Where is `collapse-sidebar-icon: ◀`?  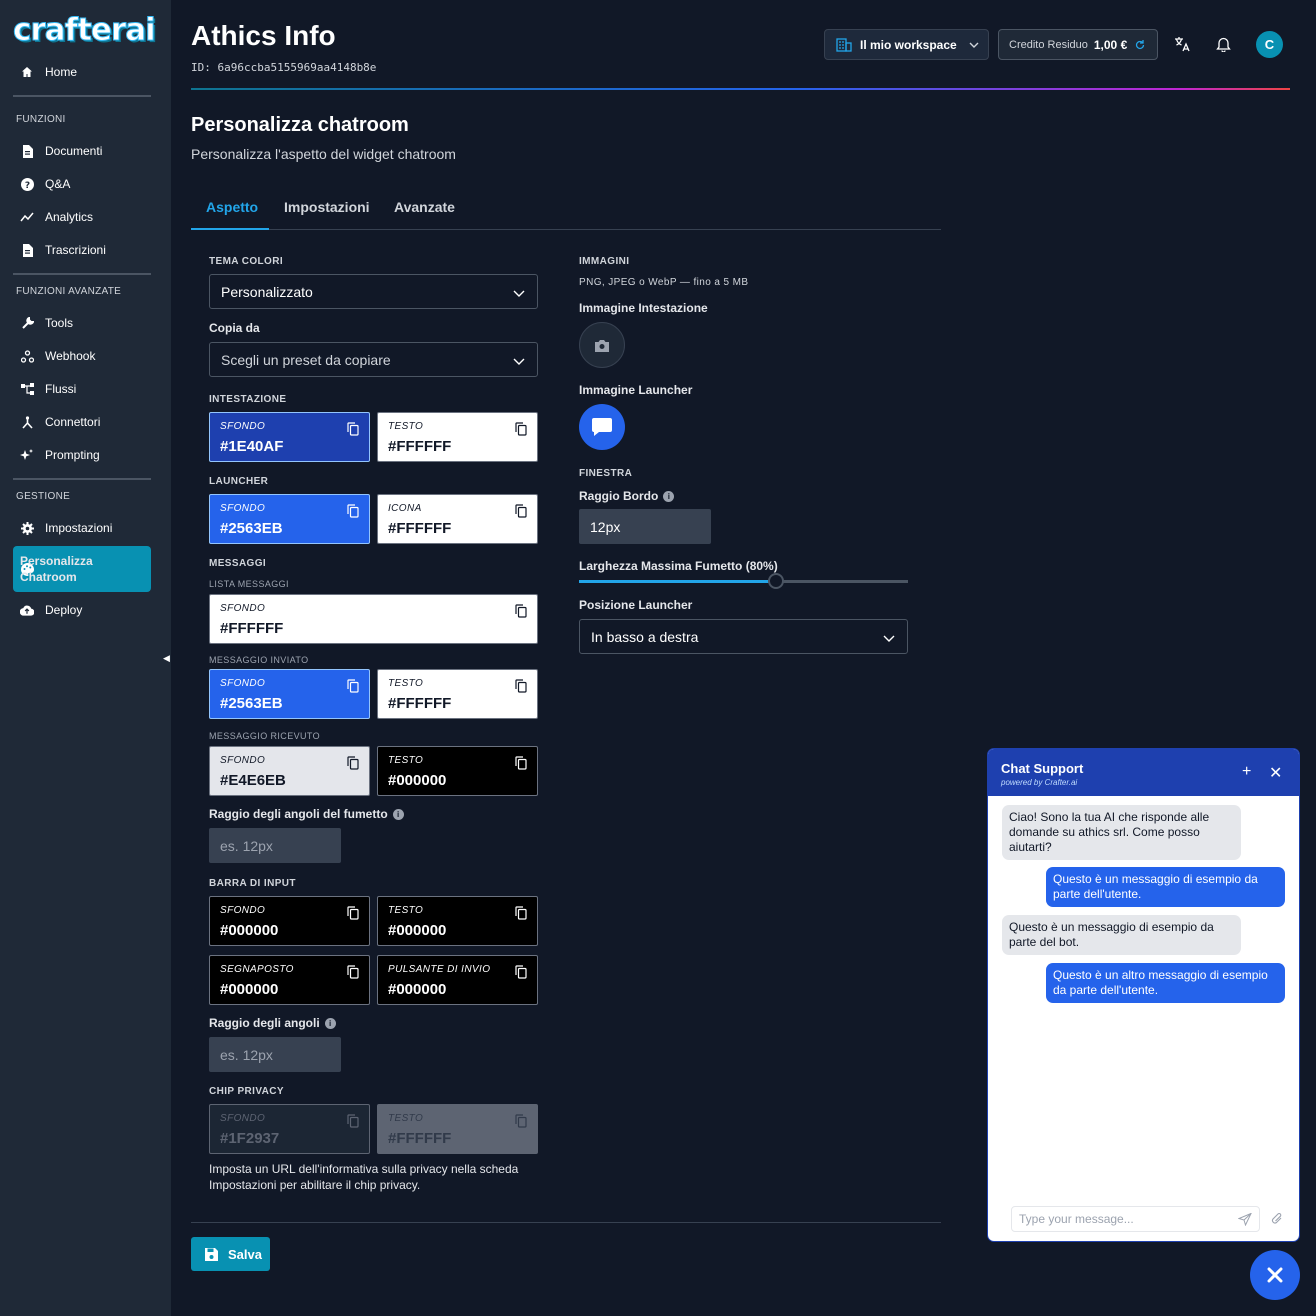 collapse-sidebar-icon: ◀ is located at coordinates (166, 658).